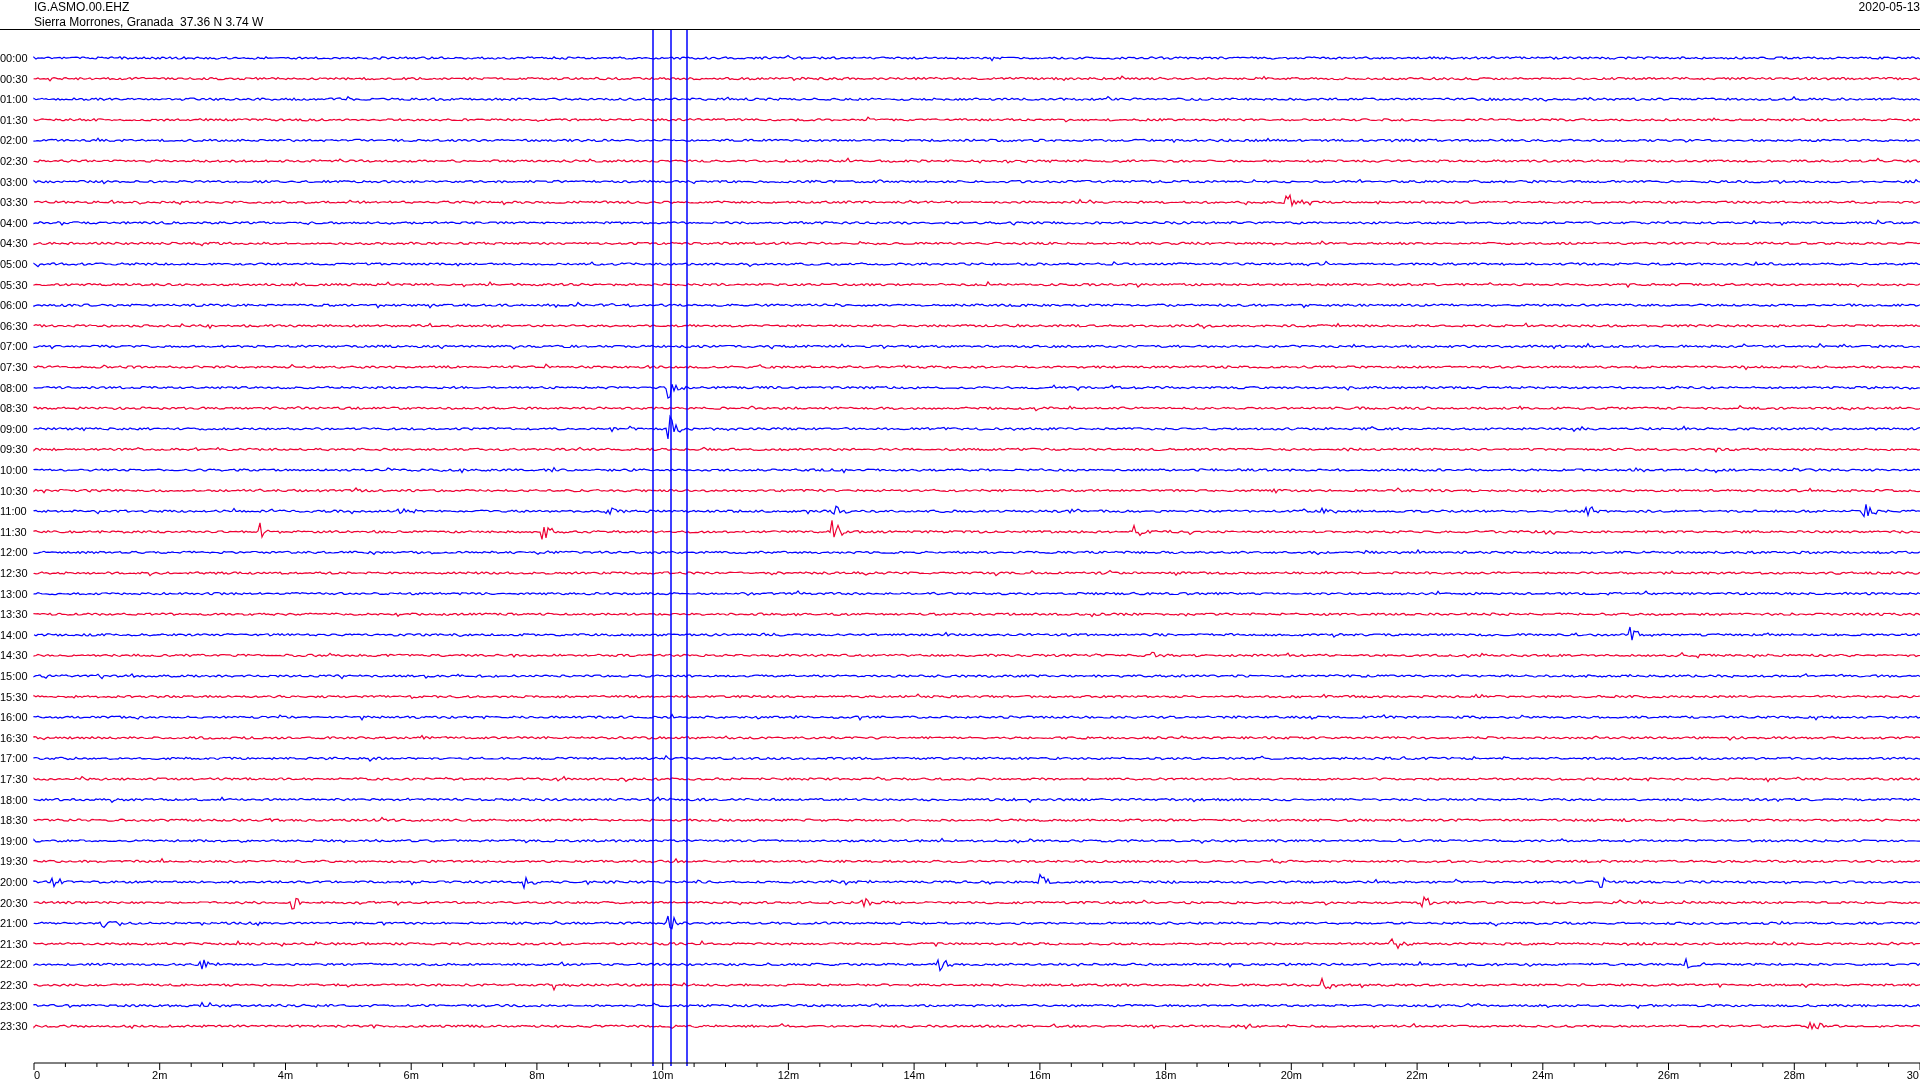 This screenshot has height=1080, width=1920. Describe the element at coordinates (14, 119) in the screenshot. I see `time-label: 01:30` at that location.